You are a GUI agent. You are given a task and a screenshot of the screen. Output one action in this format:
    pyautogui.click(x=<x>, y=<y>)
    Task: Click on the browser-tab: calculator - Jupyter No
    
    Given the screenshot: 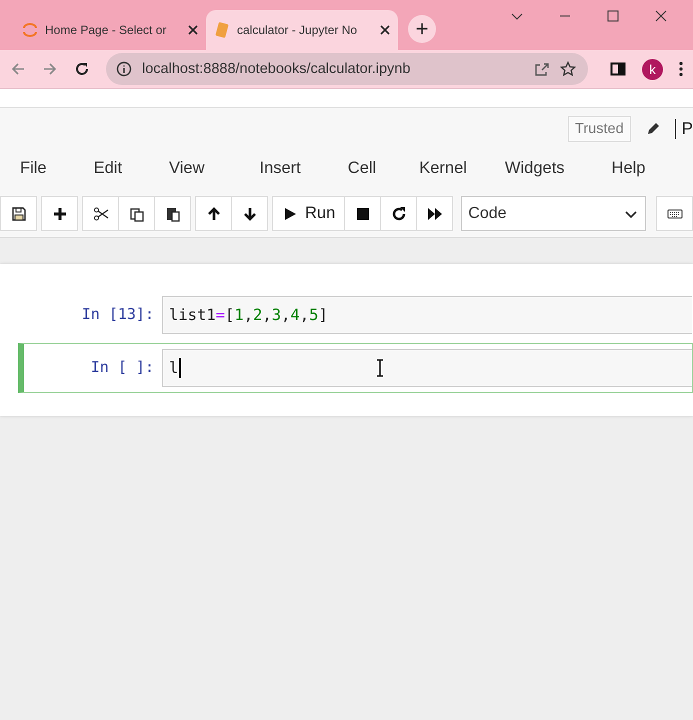 What is the action you would take?
    pyautogui.click(x=302, y=30)
    